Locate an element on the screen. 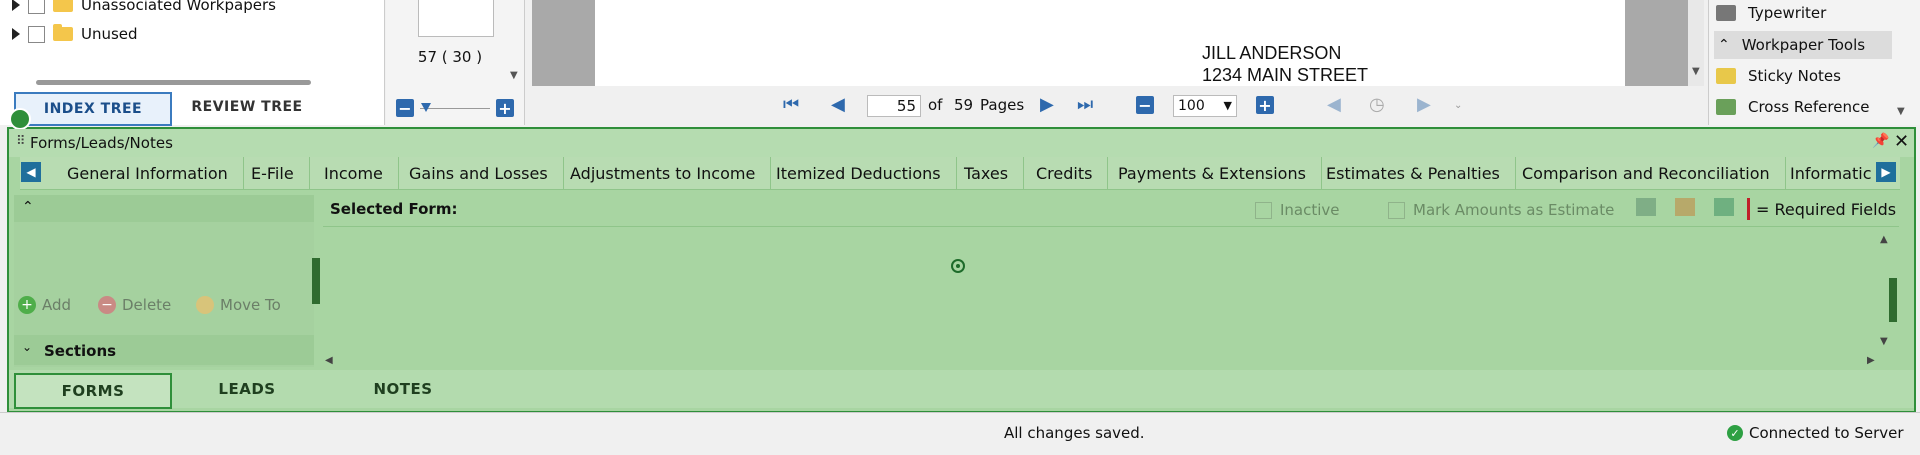  tab-leads: LEADS is located at coordinates (247, 389).